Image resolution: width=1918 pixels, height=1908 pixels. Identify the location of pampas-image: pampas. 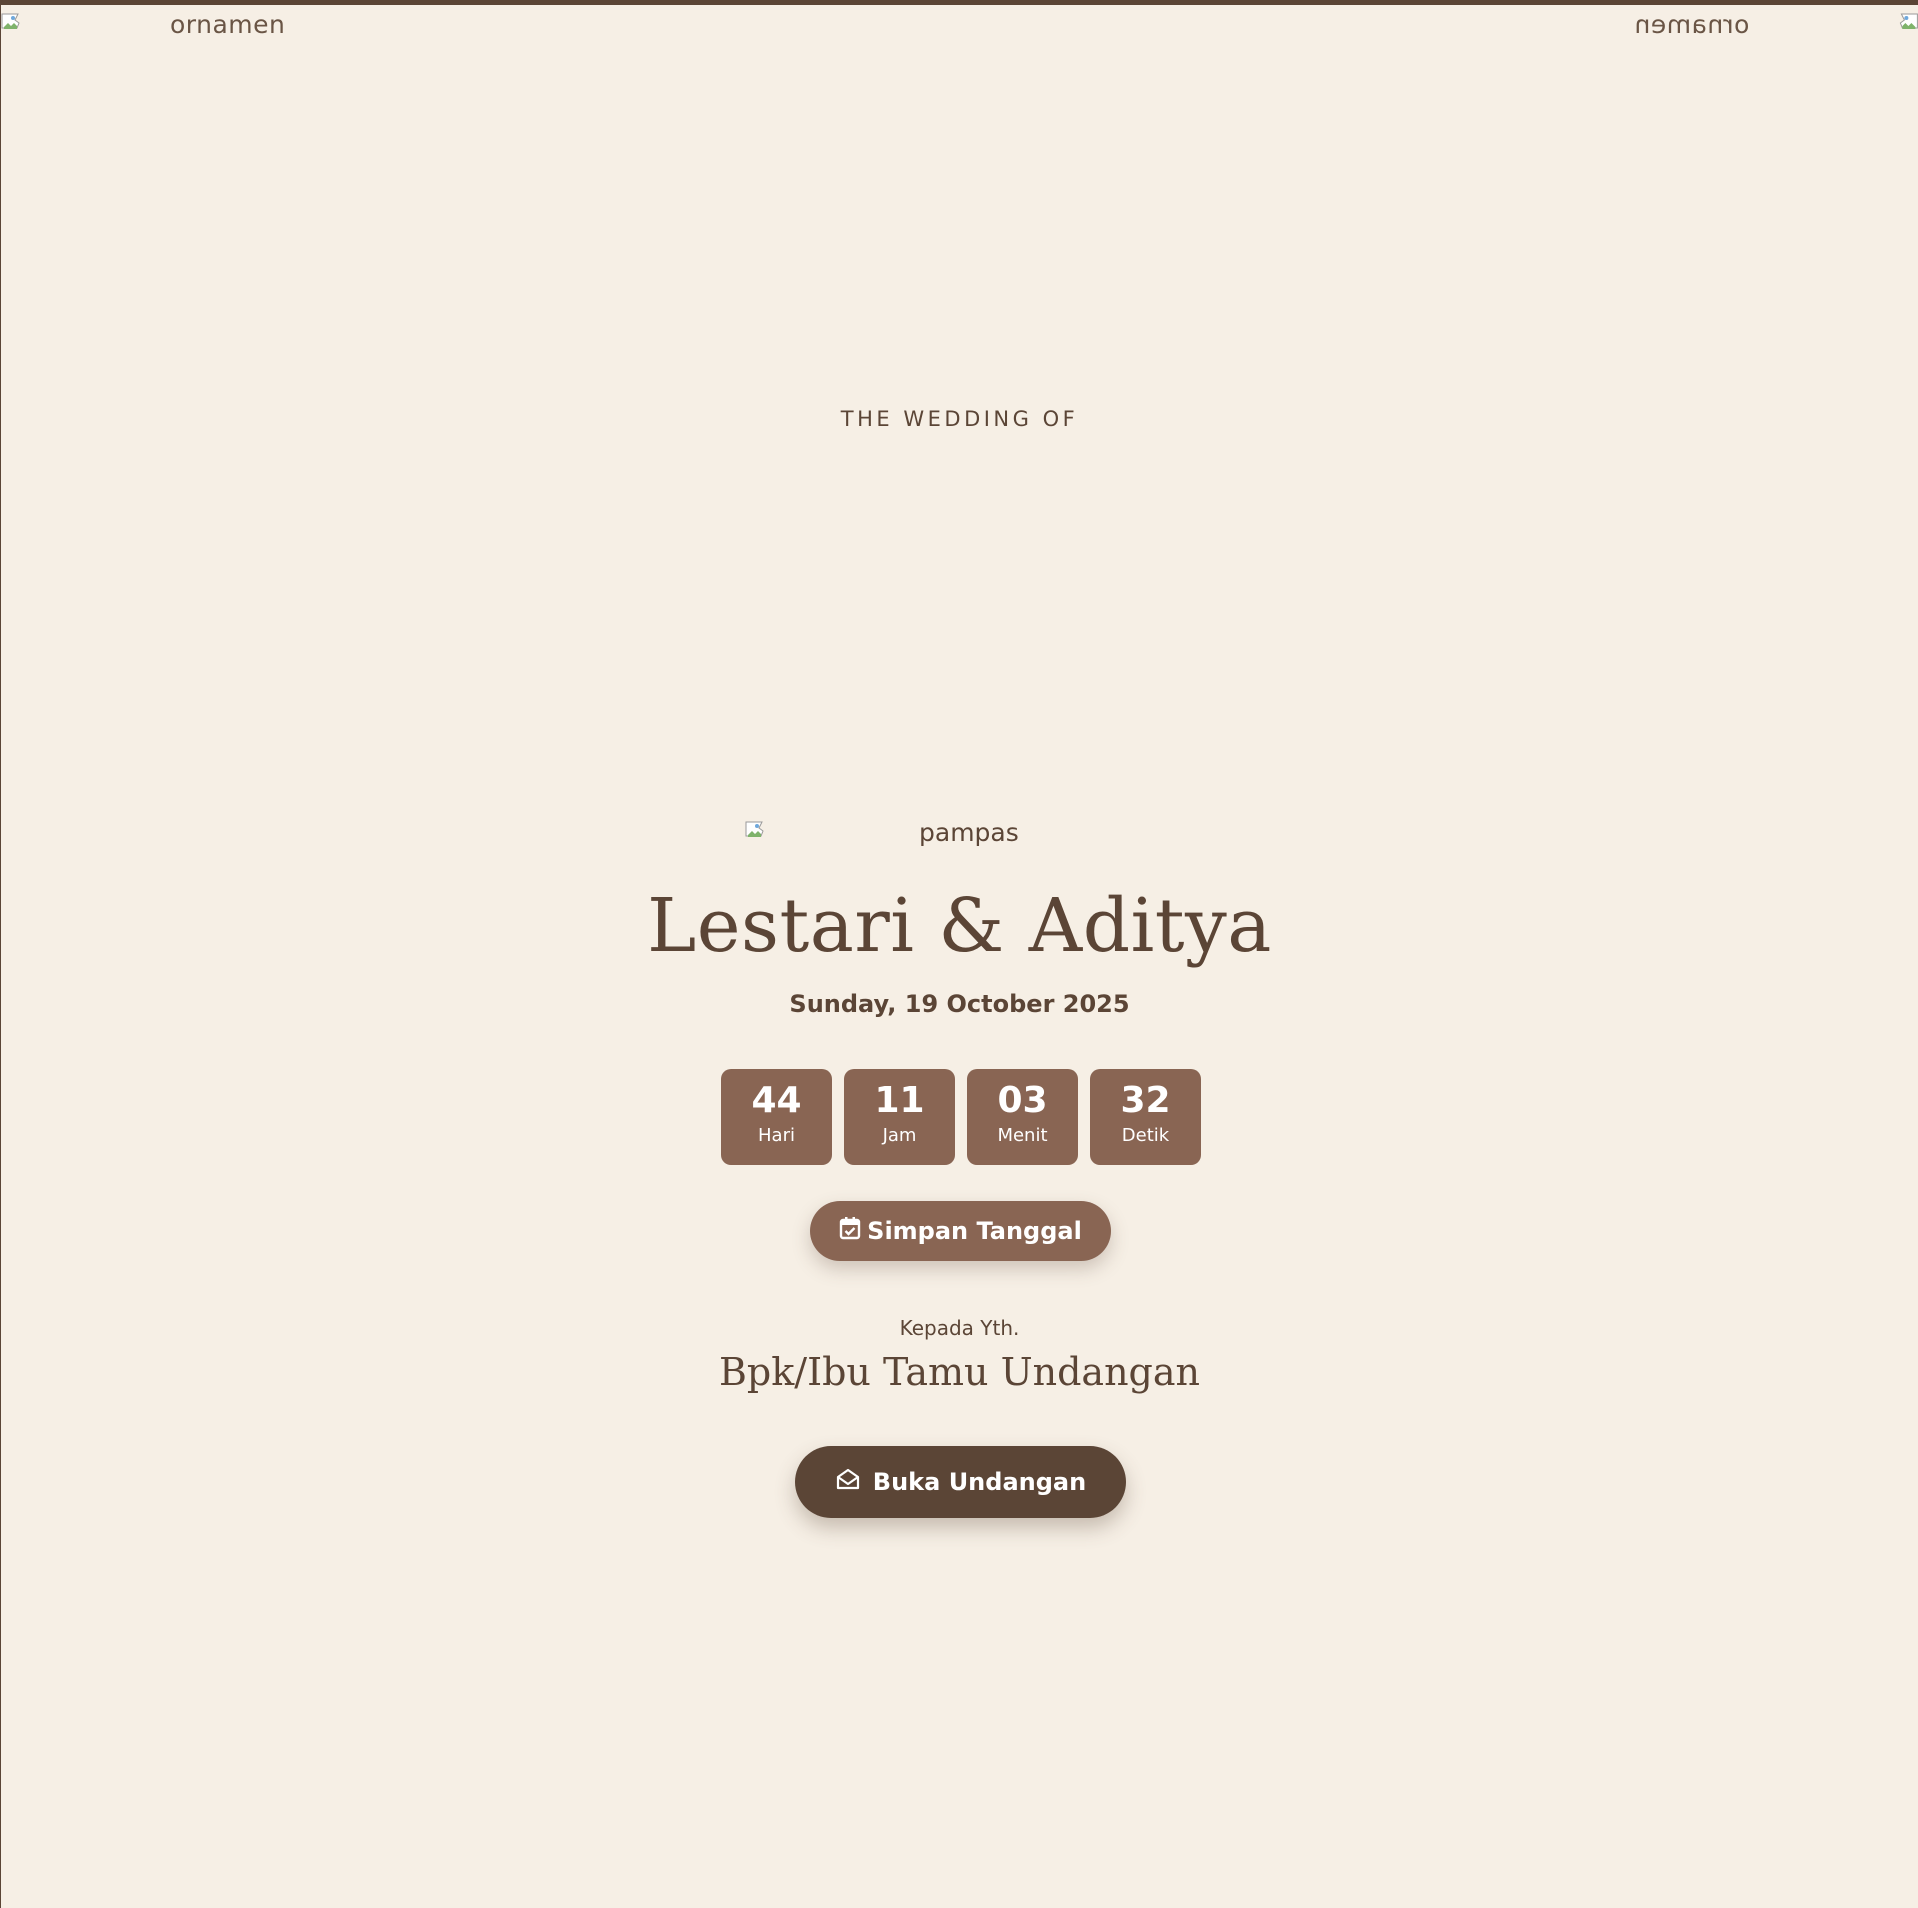
(882, 832).